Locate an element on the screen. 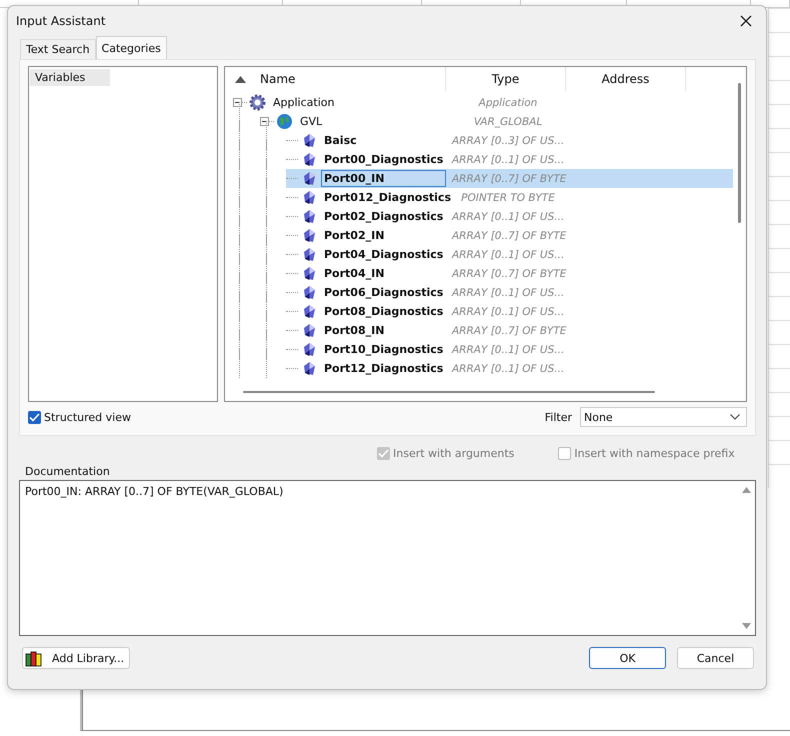 The width and height of the screenshot is (790, 736). scroll-up-icon is located at coordinates (746, 490).